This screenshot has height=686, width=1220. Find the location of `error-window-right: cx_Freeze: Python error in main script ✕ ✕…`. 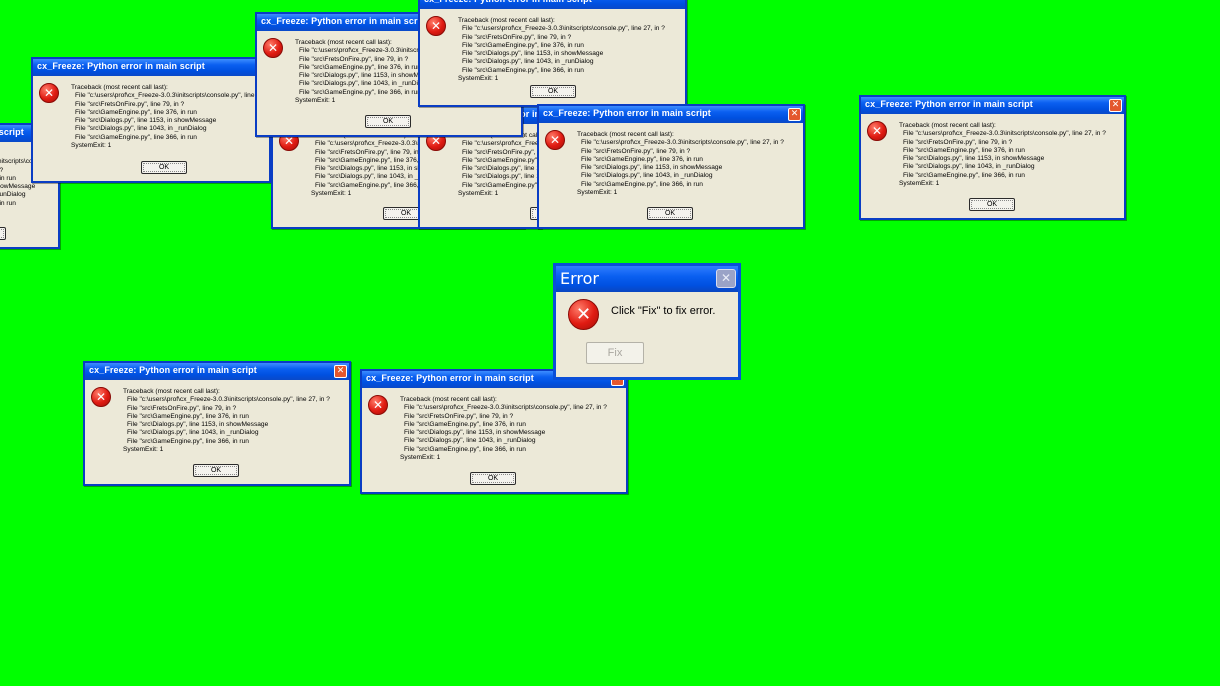

error-window-right: cx_Freeze: Python error in main script ✕ ✕… is located at coordinates (992, 157).